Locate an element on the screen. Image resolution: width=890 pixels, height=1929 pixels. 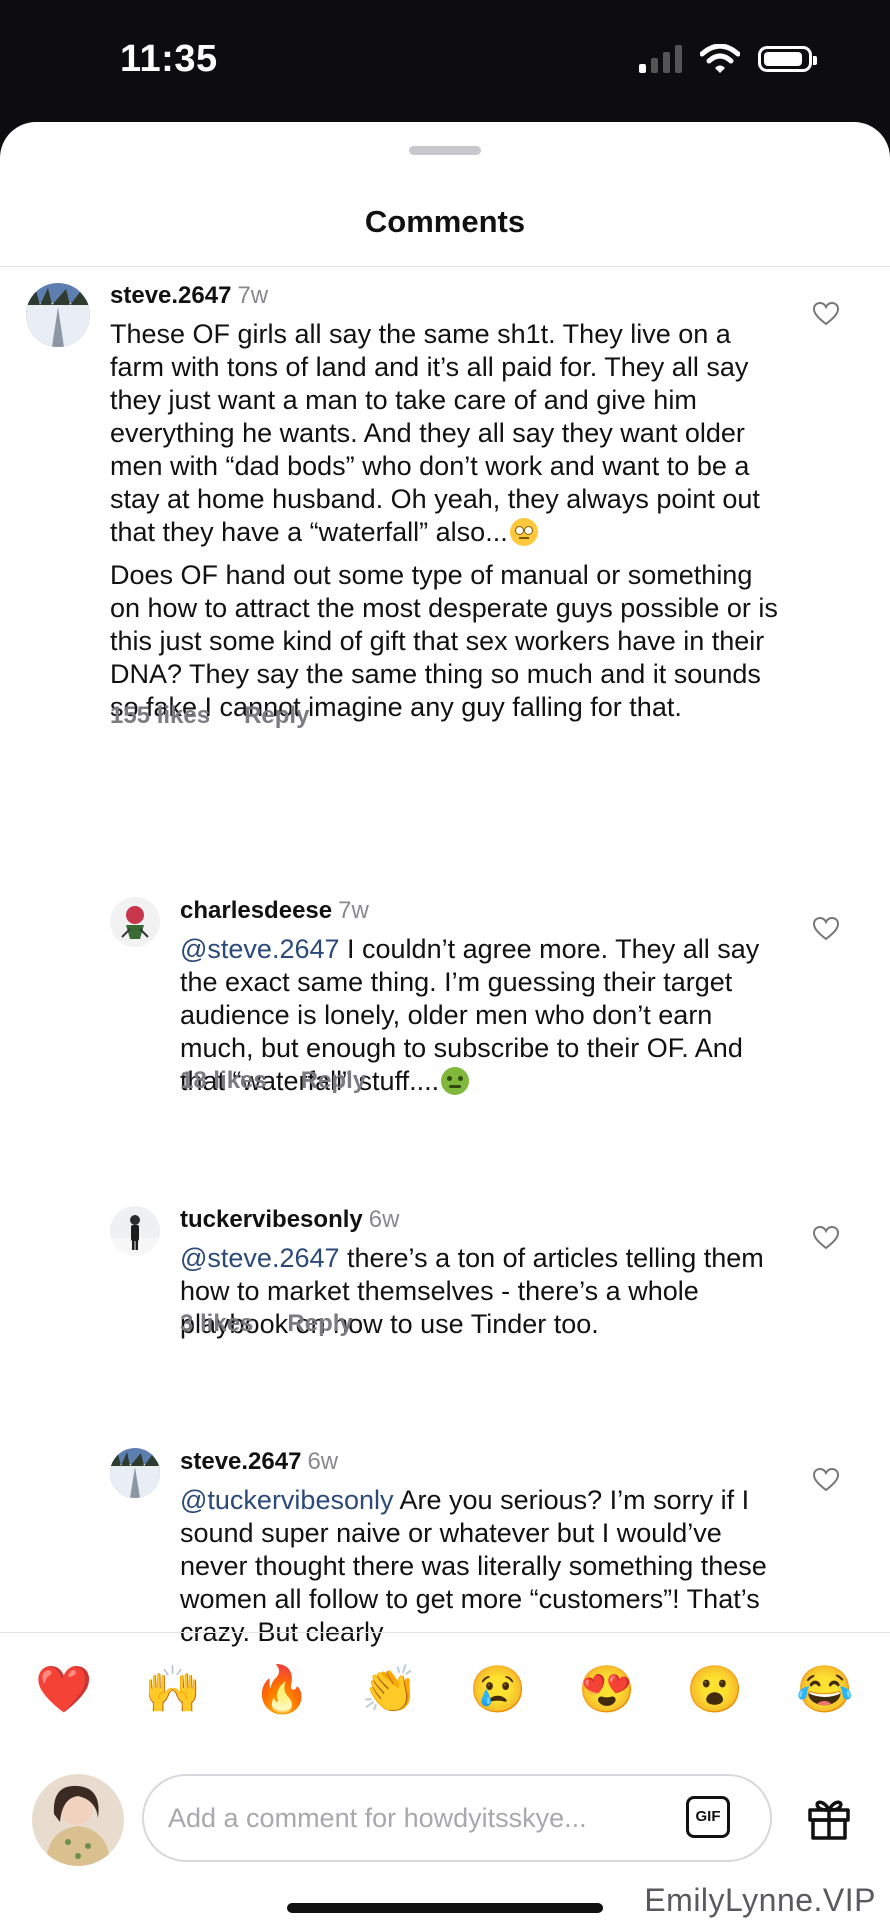
comment-composer: Add a comment for howdyitsskye... GIF is located at coordinates (445, 1805).